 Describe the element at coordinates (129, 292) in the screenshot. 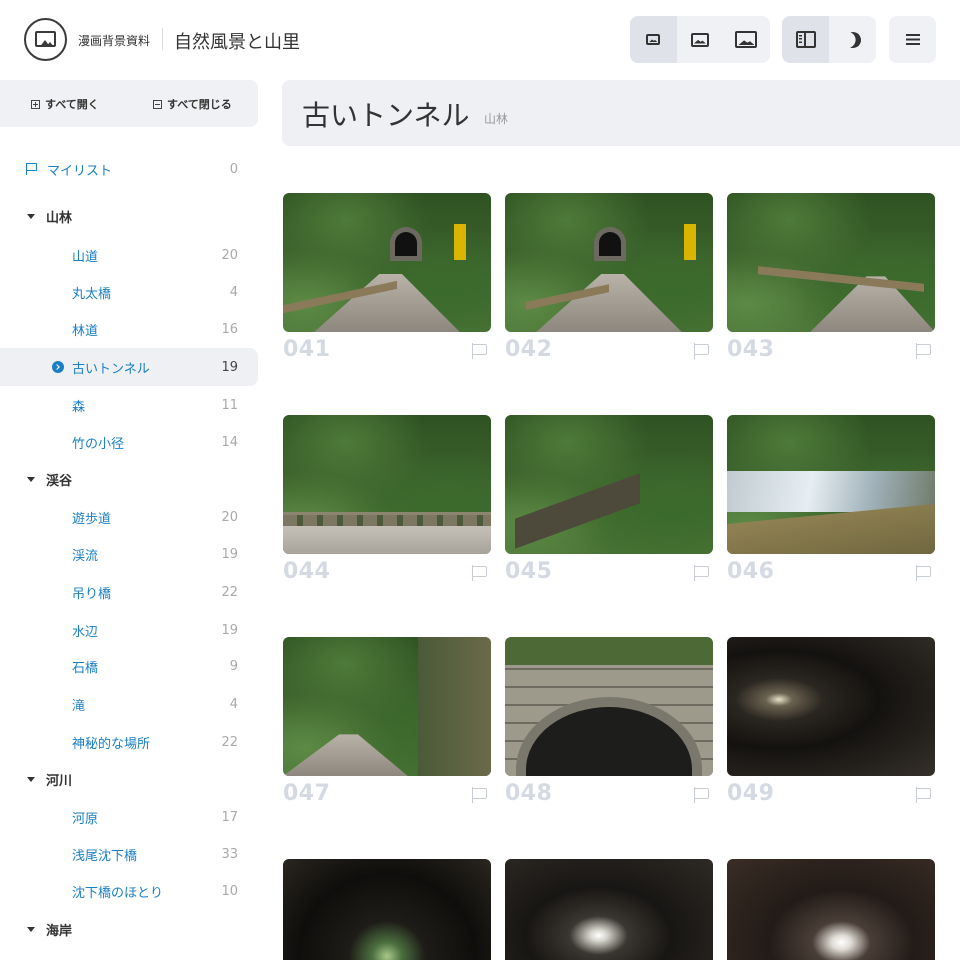

I see `sidebar-item: 丸太橋 4` at that location.